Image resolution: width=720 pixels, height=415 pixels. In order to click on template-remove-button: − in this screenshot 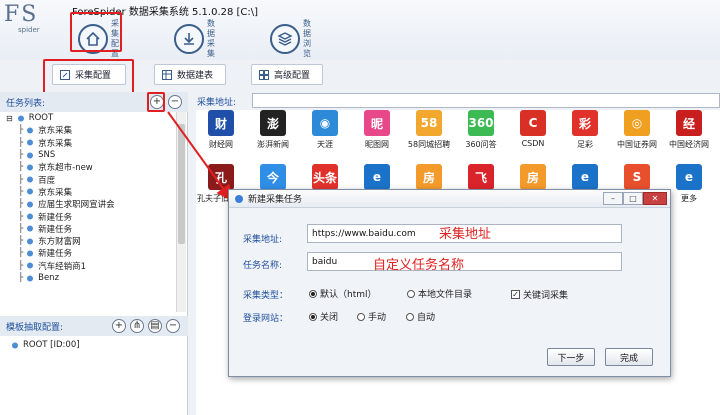, I will do `click(173, 326)`.